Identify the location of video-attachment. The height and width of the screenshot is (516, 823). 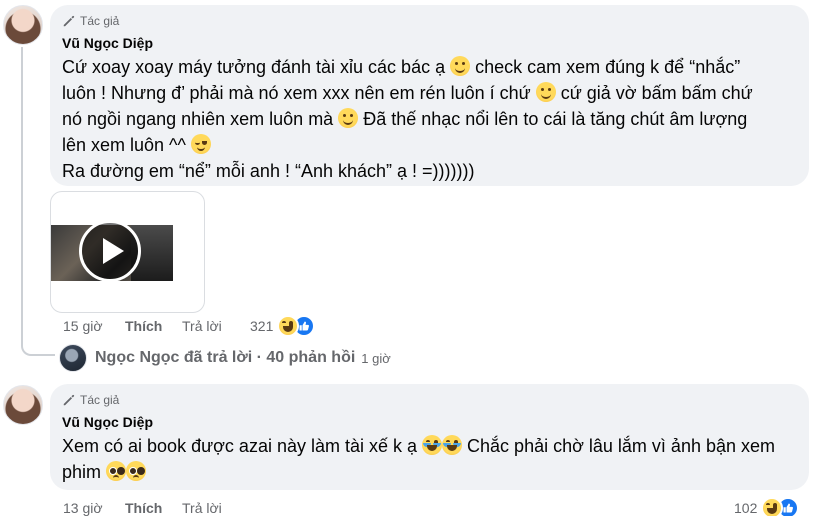
(127, 252).